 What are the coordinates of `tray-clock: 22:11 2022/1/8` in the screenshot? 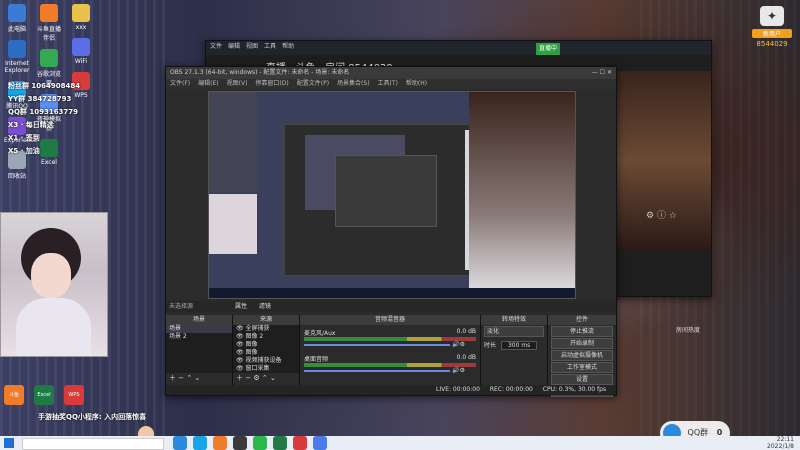 It's located at (780, 443).